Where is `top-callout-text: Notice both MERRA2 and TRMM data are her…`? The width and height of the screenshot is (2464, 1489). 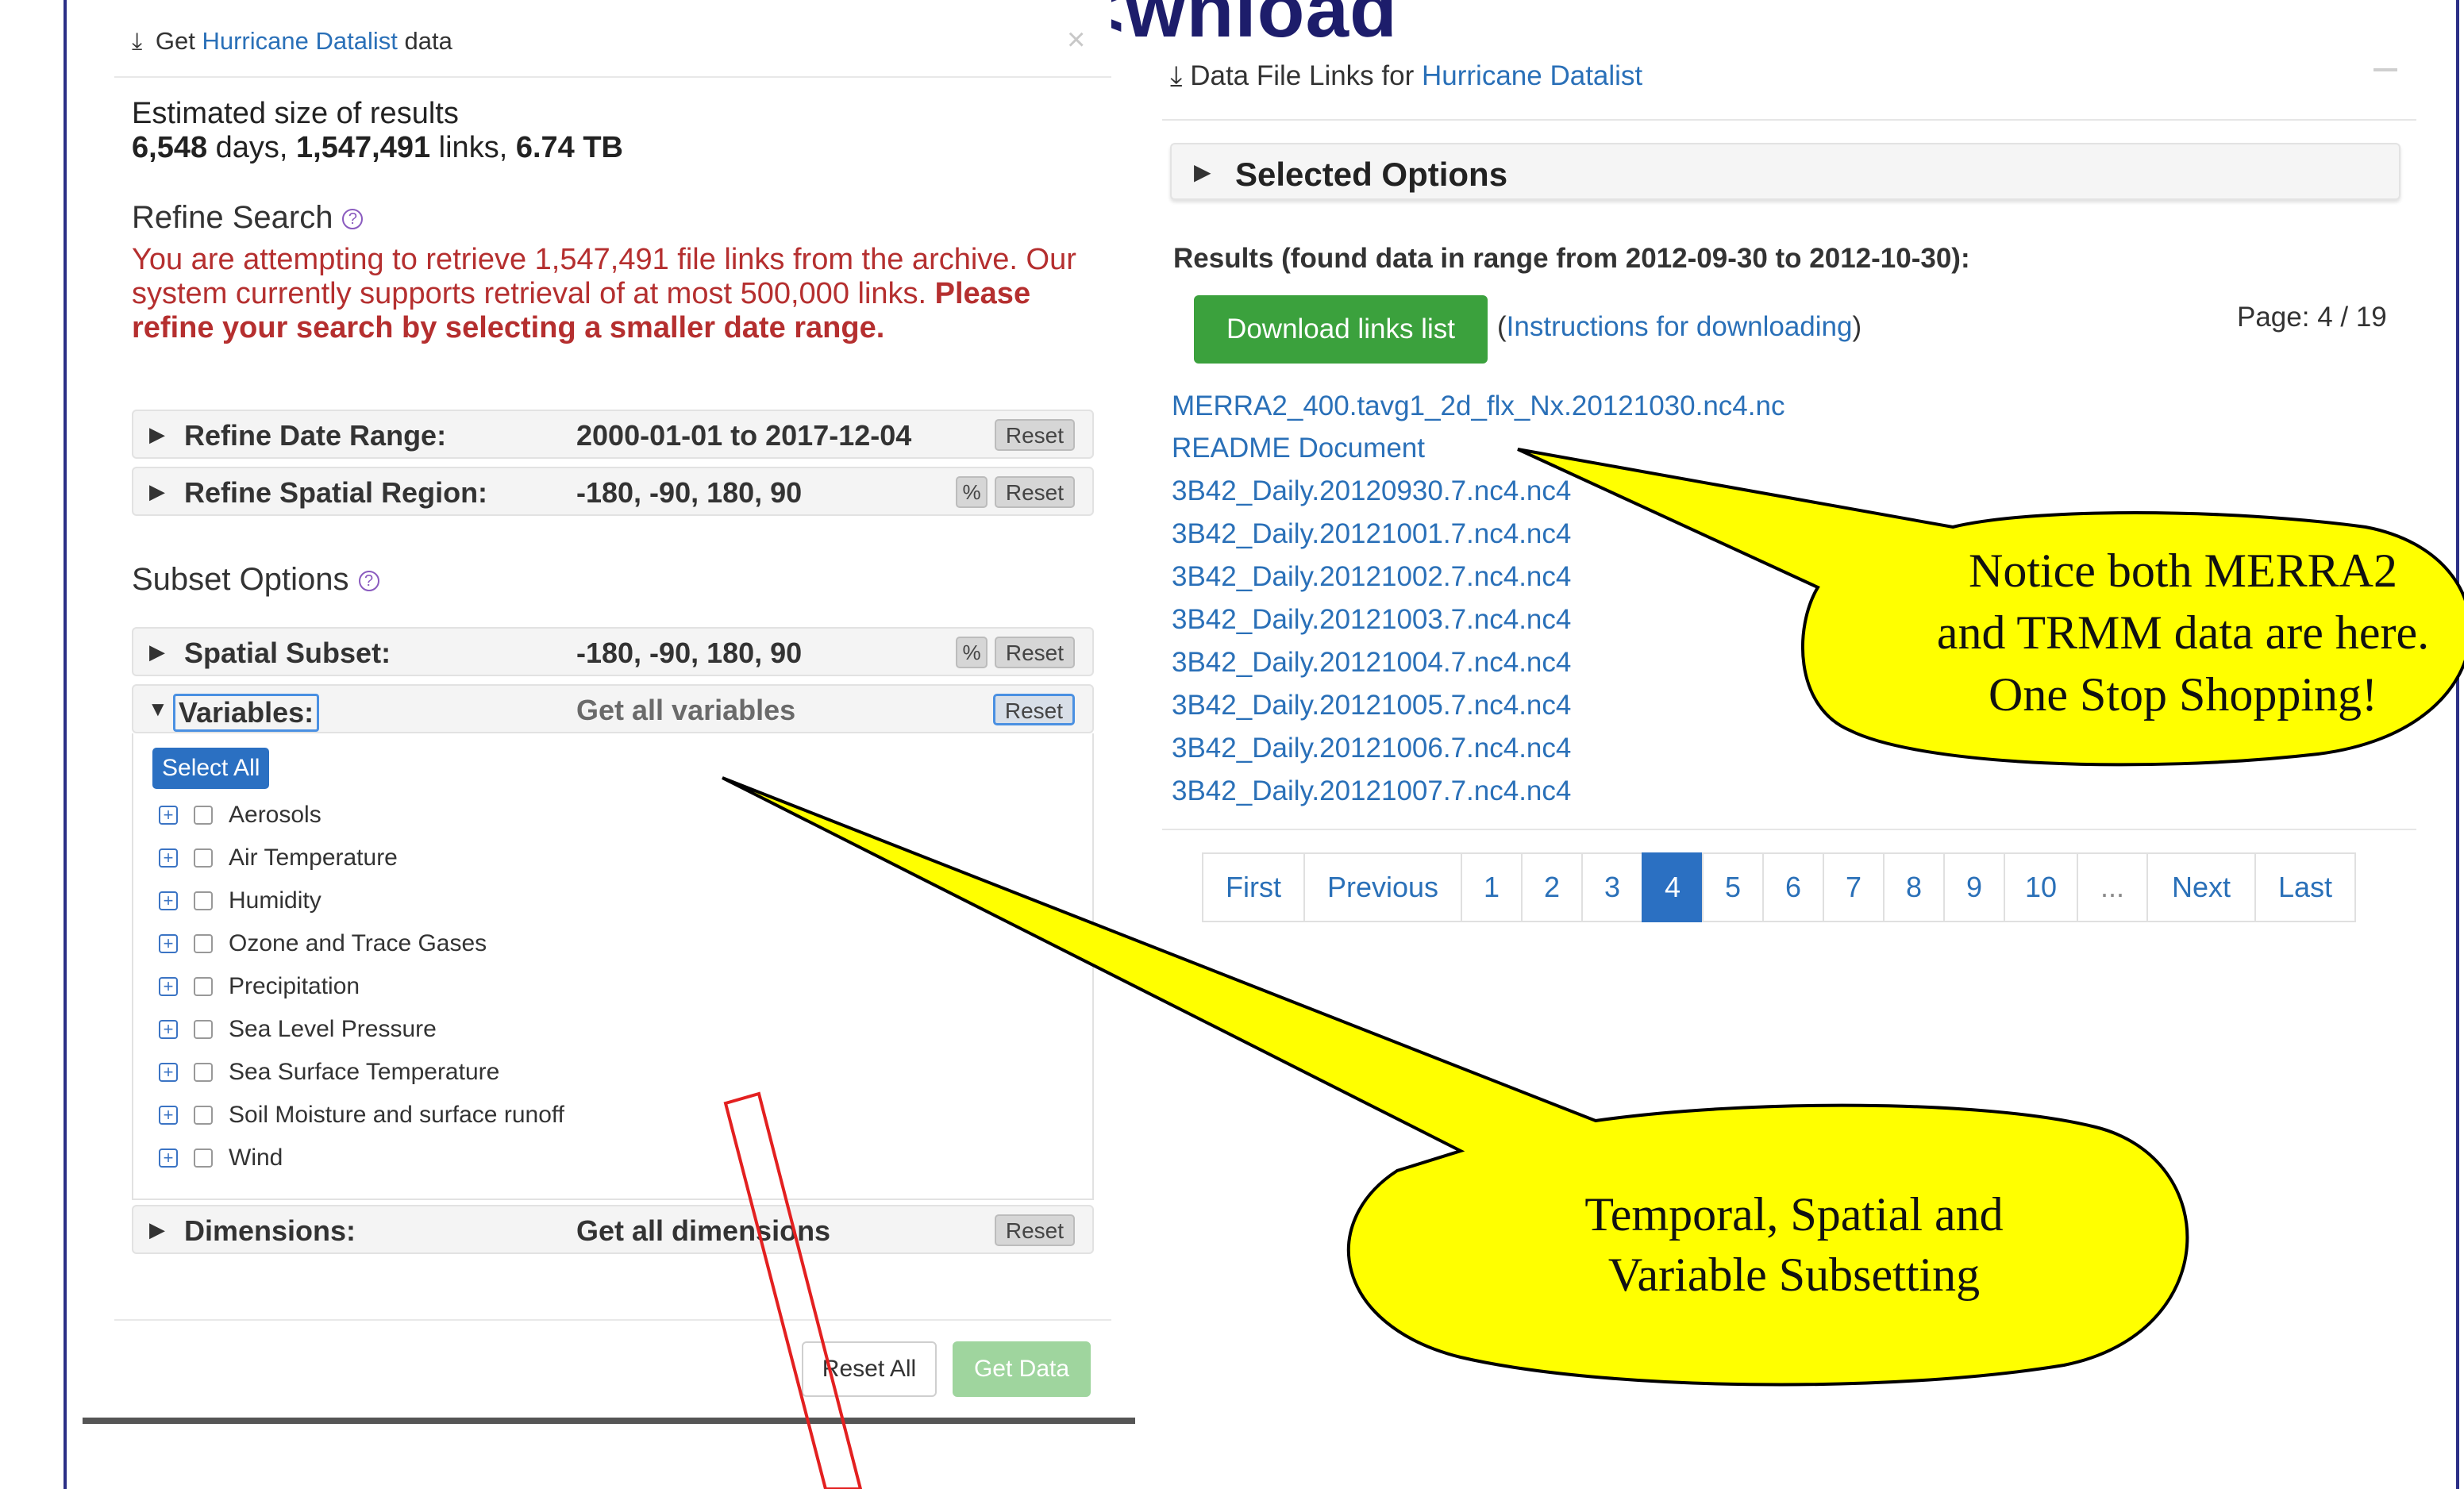
top-callout-text: Notice both MERRA2 and TRMM data are her… is located at coordinates (2183, 633).